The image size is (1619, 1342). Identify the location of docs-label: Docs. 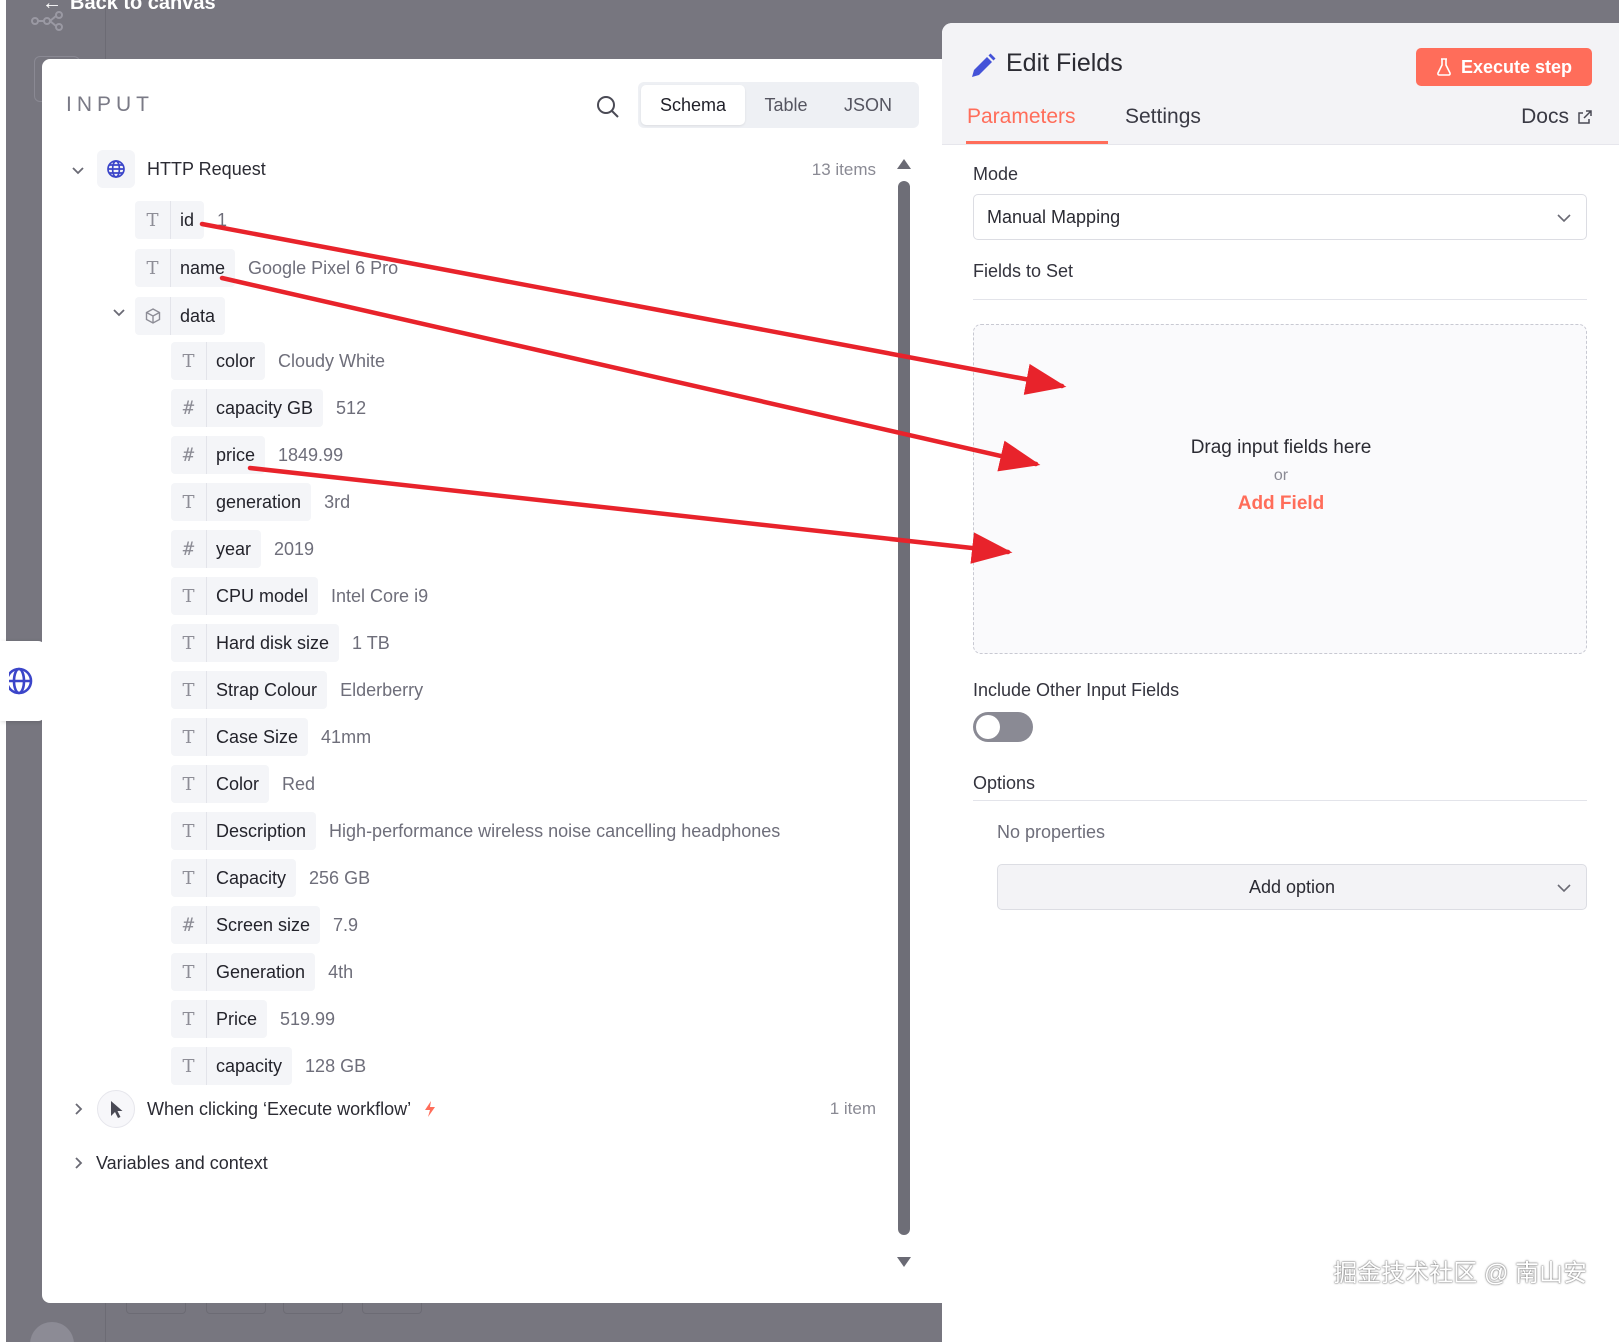
(1545, 116).